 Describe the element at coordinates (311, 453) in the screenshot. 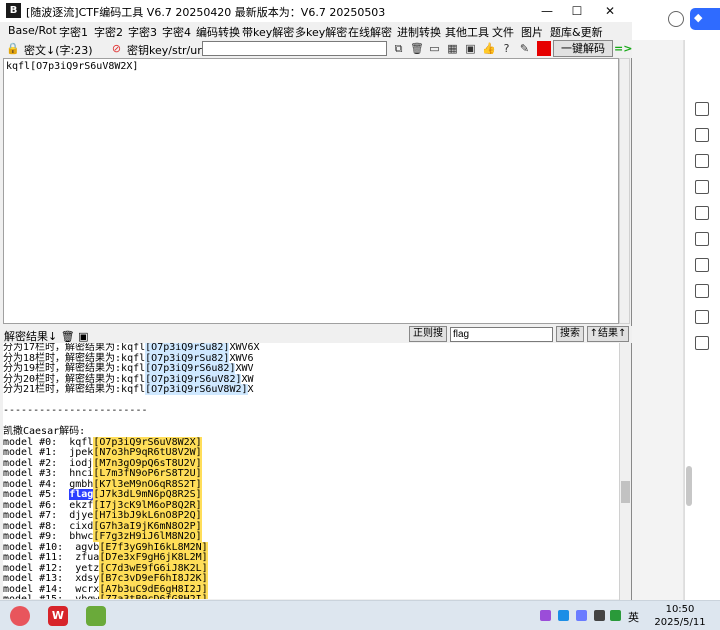

I see `output-line: model #1: jpek[N7o3hP9qR6tU8V2W]` at that location.